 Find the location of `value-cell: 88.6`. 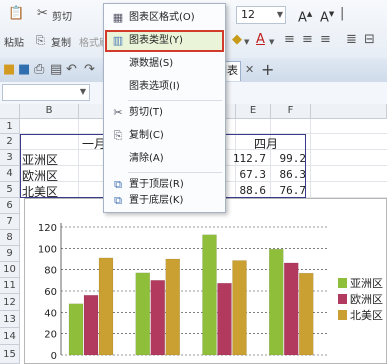

value-cell: 88.6 is located at coordinates (246, 190).